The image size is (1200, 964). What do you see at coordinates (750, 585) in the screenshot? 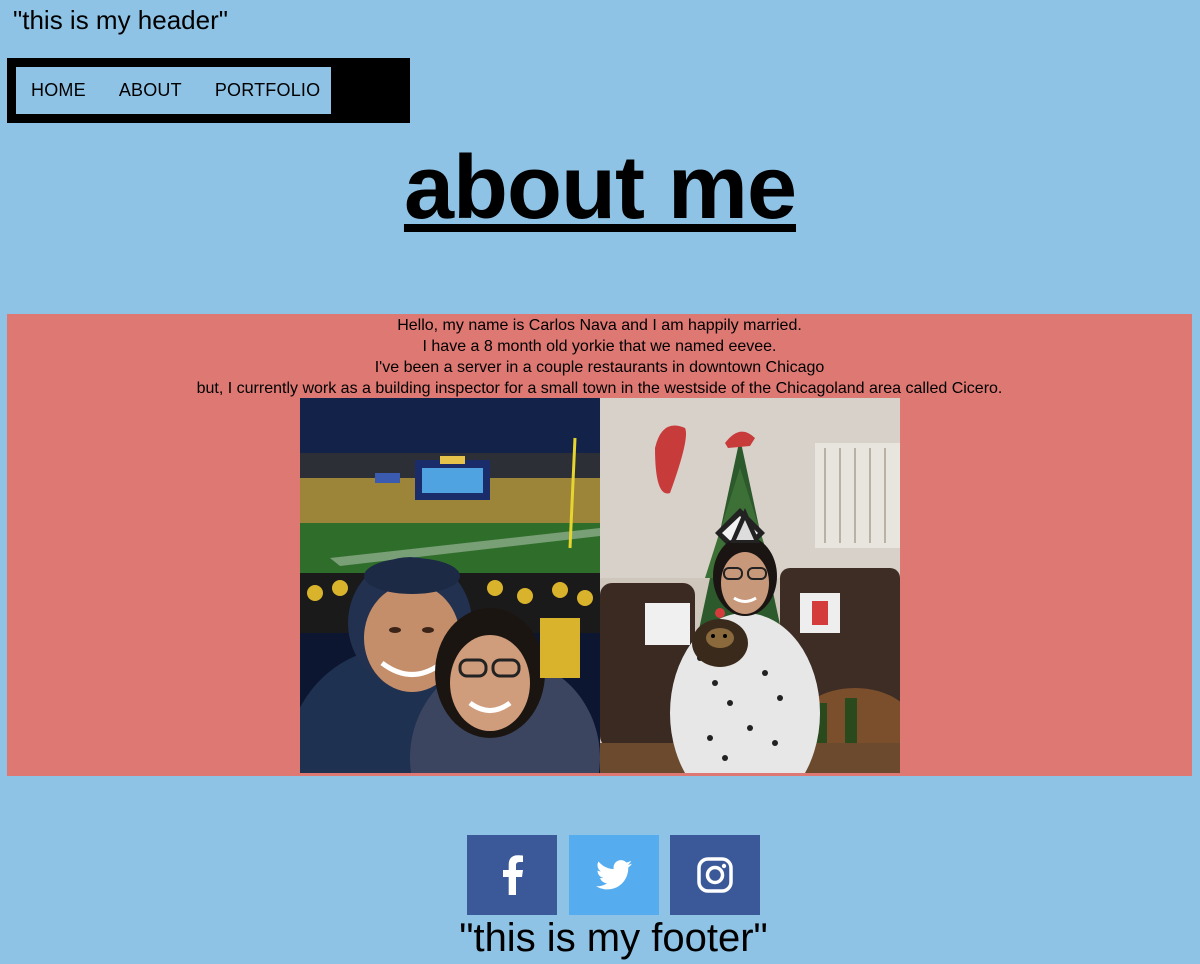
I see `living-room-photo` at bounding box center [750, 585].